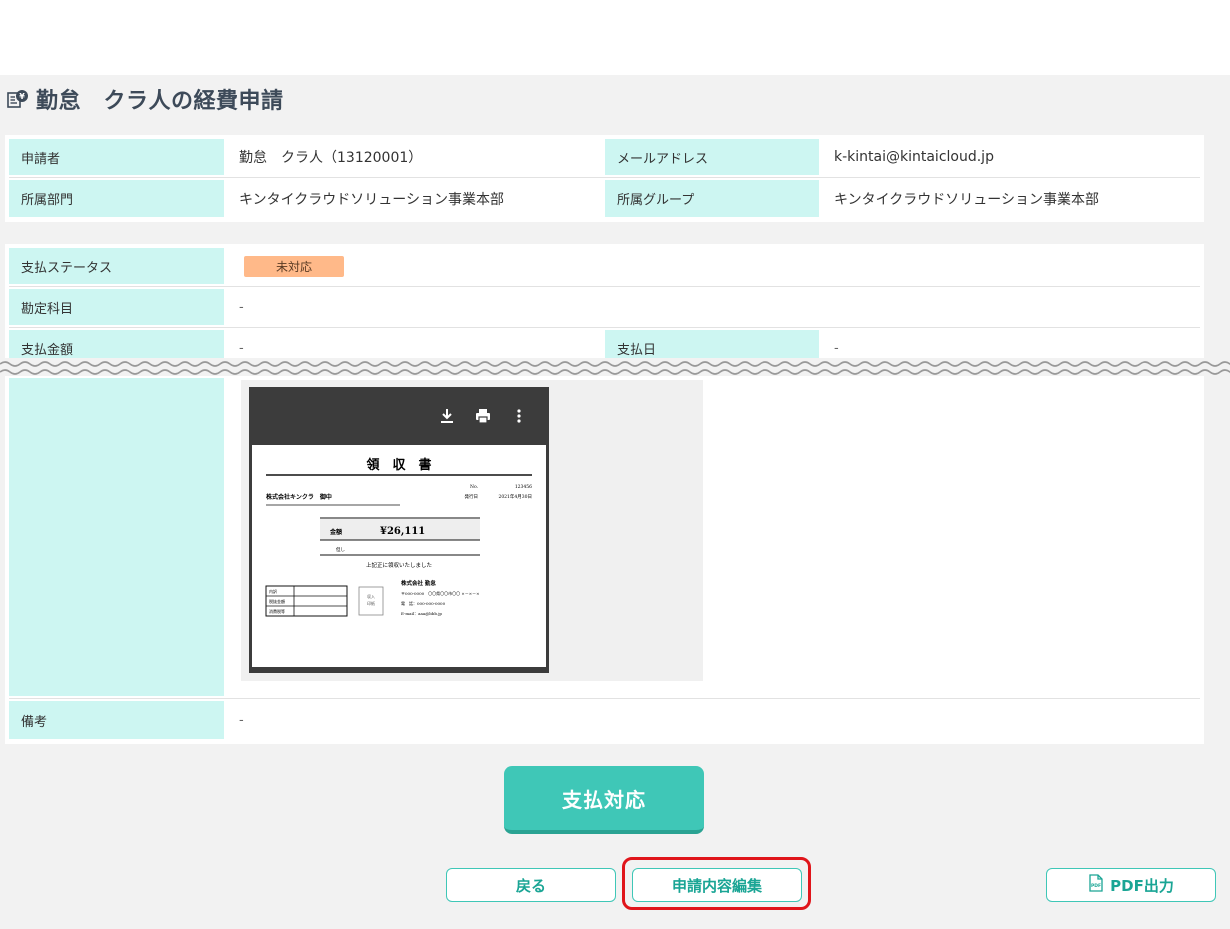 This screenshot has width=1230, height=929. I want to click on print-icon, so click(483, 416).